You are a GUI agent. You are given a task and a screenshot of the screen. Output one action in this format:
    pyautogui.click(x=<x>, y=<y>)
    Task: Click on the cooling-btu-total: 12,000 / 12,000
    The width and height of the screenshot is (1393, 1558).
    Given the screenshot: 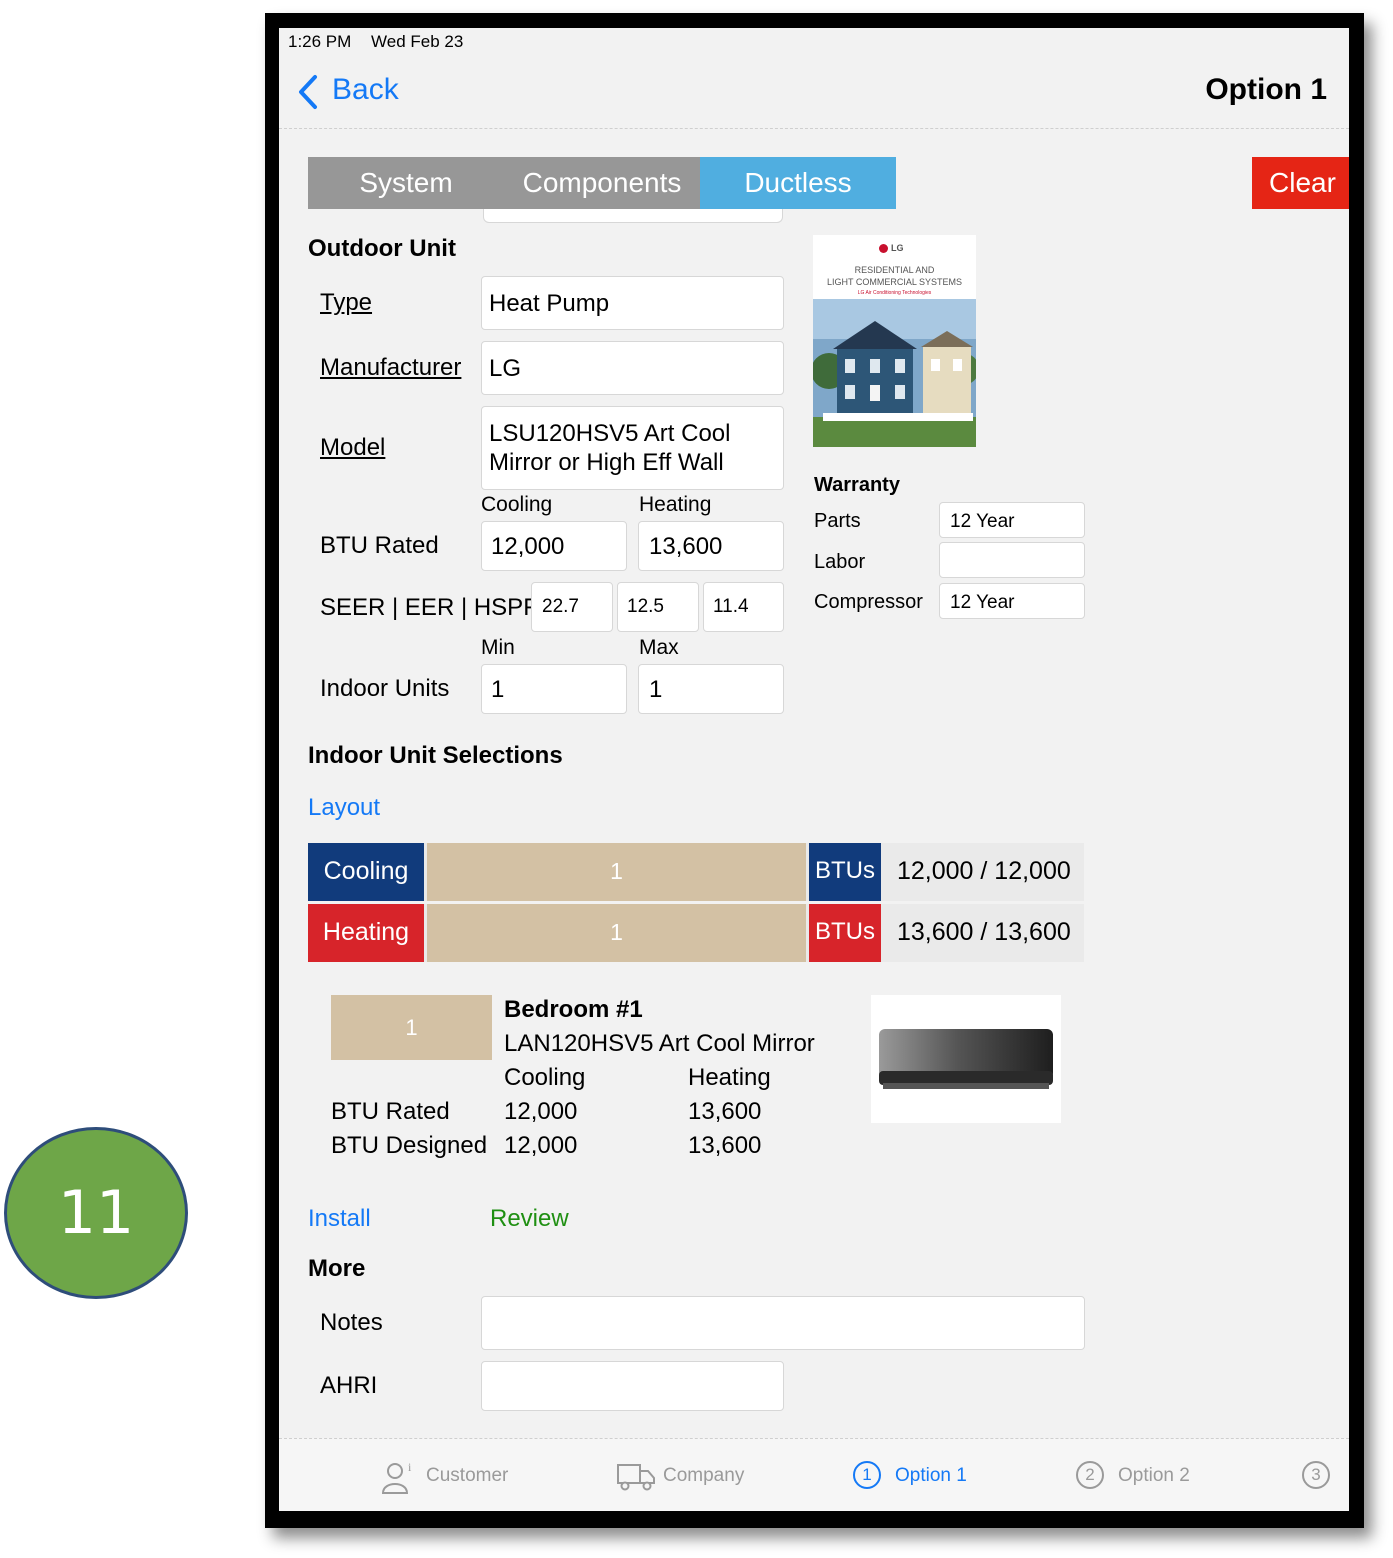 What is the action you would take?
    pyautogui.click(x=984, y=871)
    